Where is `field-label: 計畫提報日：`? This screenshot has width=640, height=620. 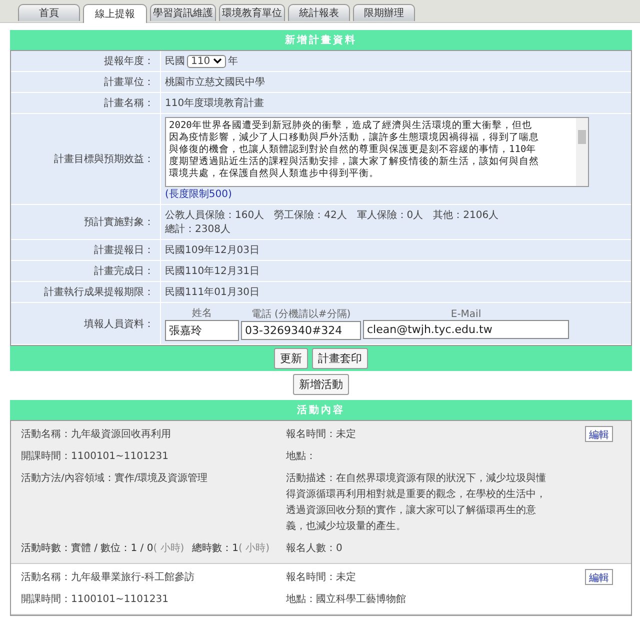
field-label: 計畫提報日： is located at coordinates (86, 250).